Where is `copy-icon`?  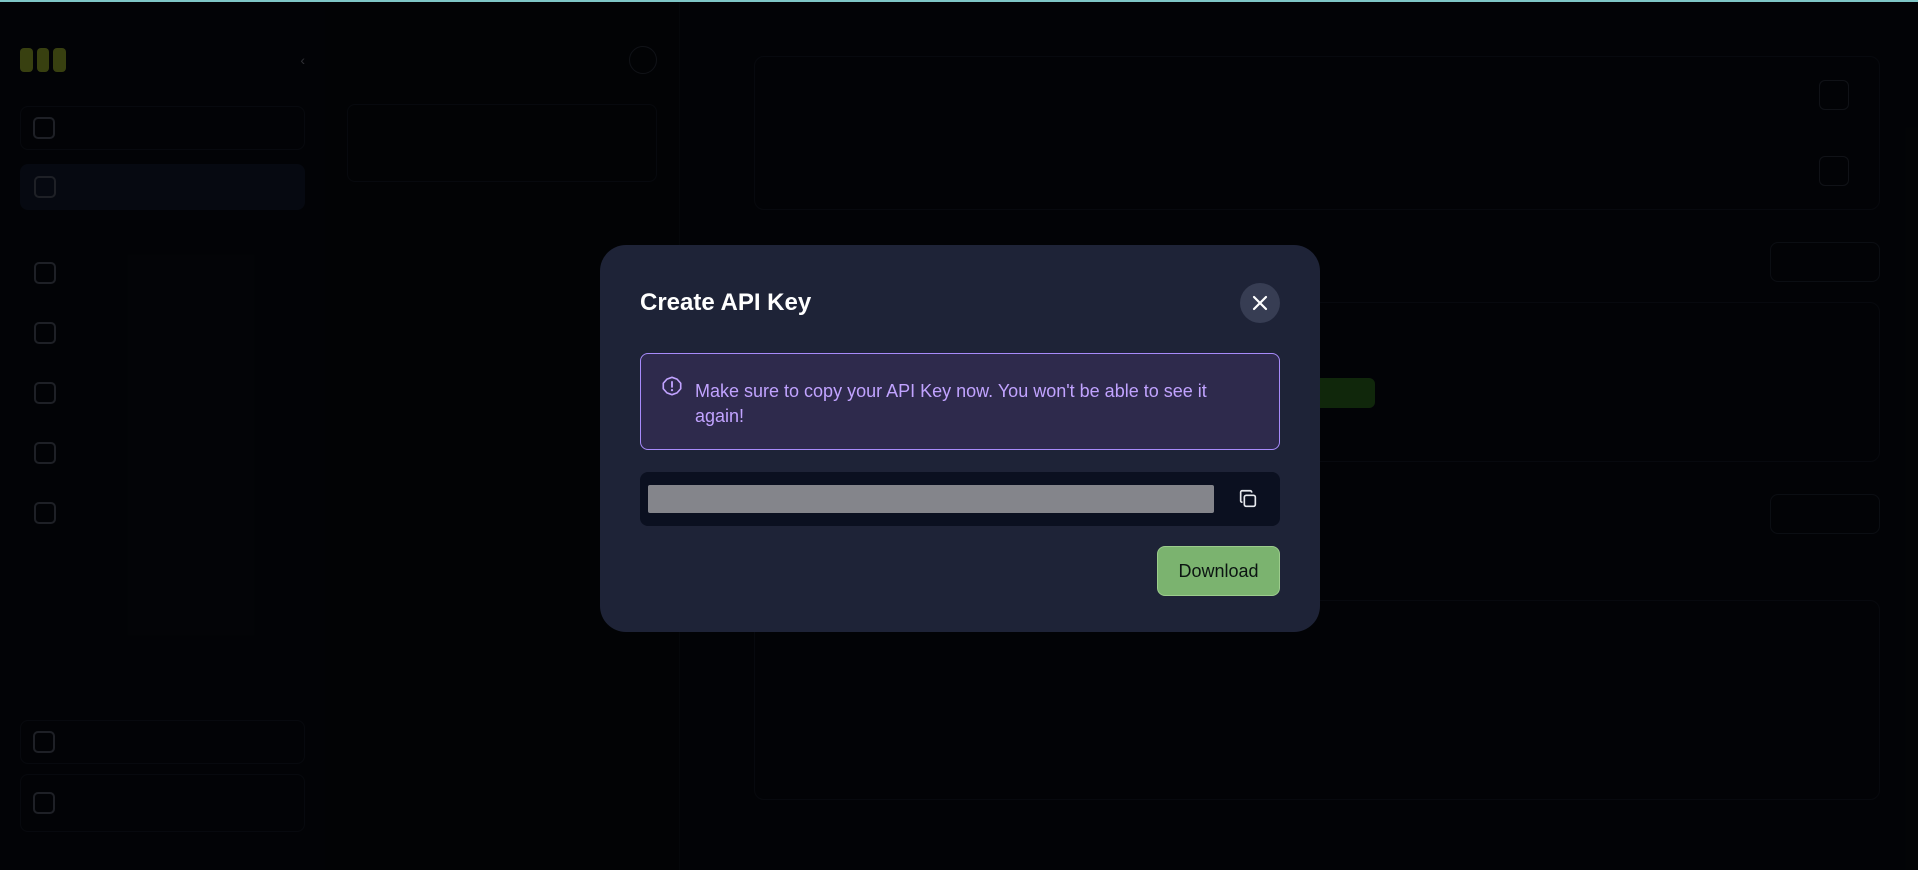
copy-icon is located at coordinates (1248, 498).